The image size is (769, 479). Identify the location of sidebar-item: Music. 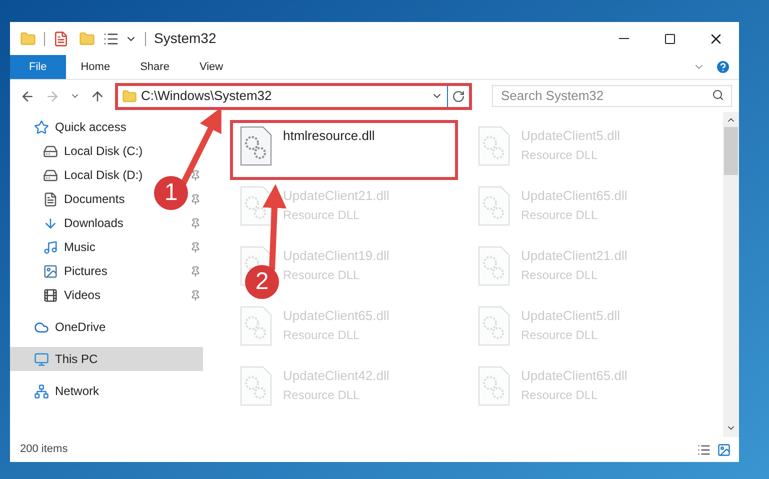
(80, 247).